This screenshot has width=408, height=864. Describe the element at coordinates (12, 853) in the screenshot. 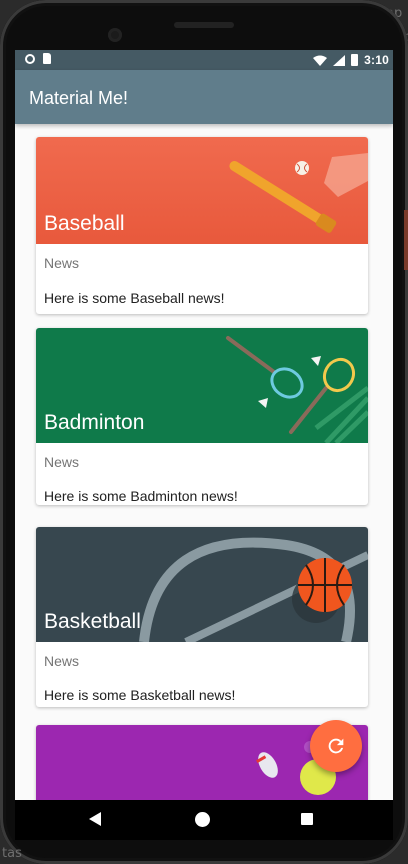

I see `backdrop-text: tas` at that location.